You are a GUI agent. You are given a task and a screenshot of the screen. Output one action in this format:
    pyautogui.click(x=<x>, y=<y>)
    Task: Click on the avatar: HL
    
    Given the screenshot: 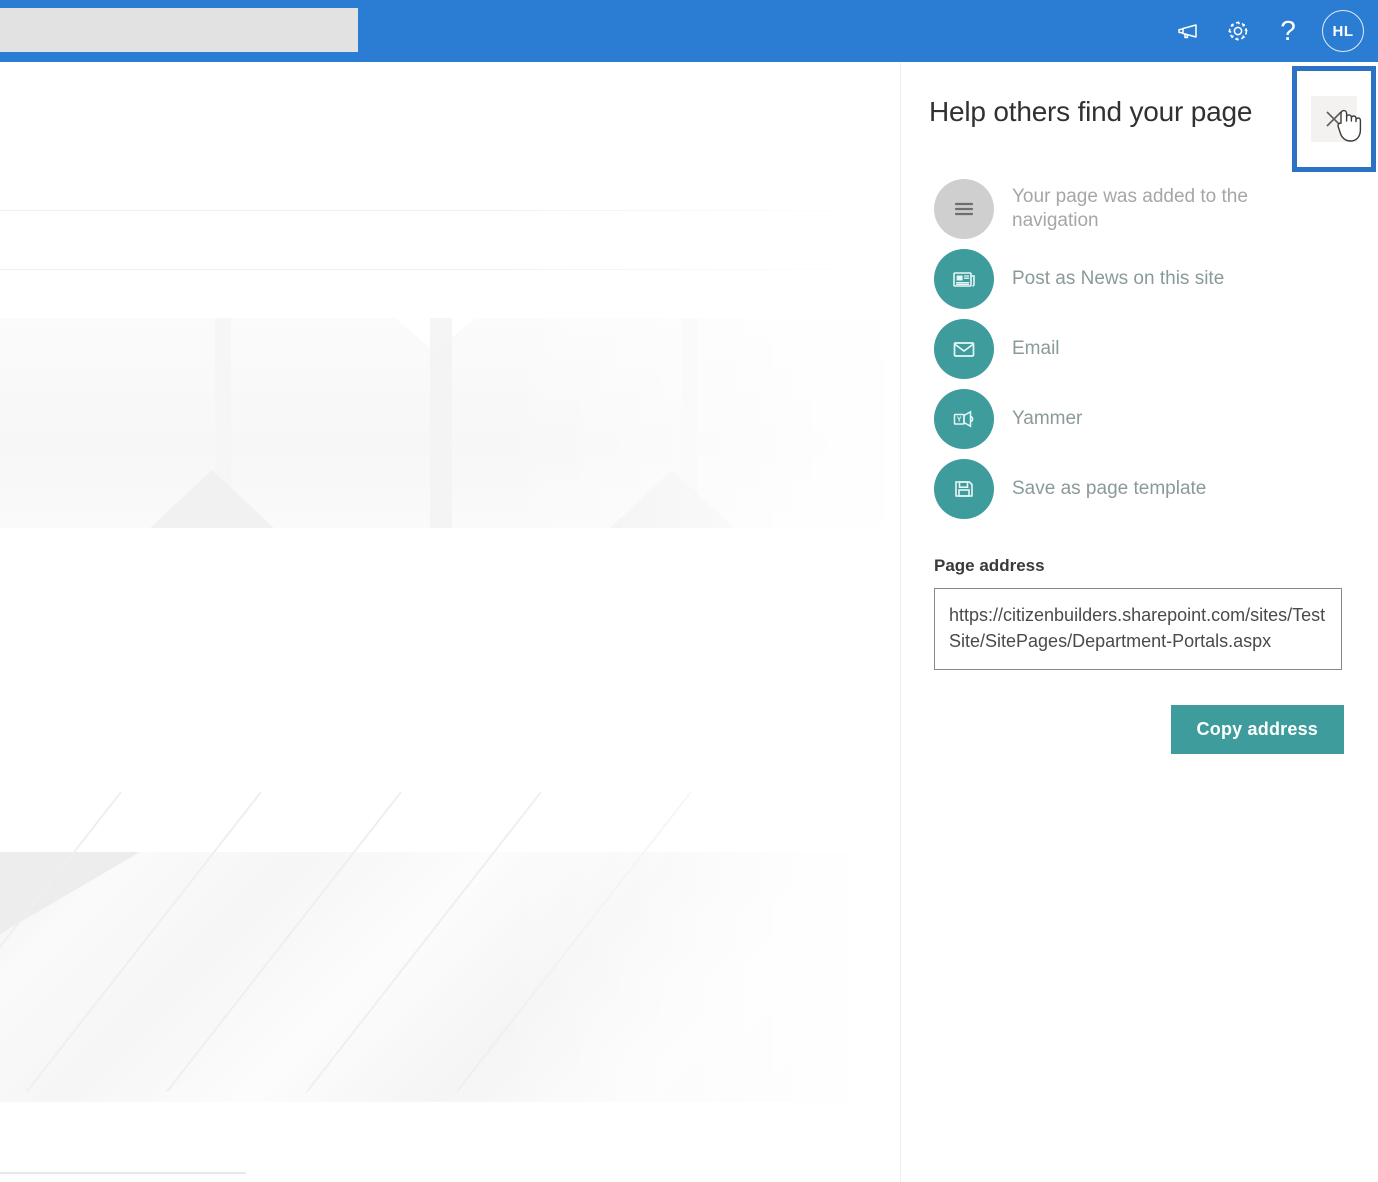 What is the action you would take?
    pyautogui.click(x=1343, y=31)
    